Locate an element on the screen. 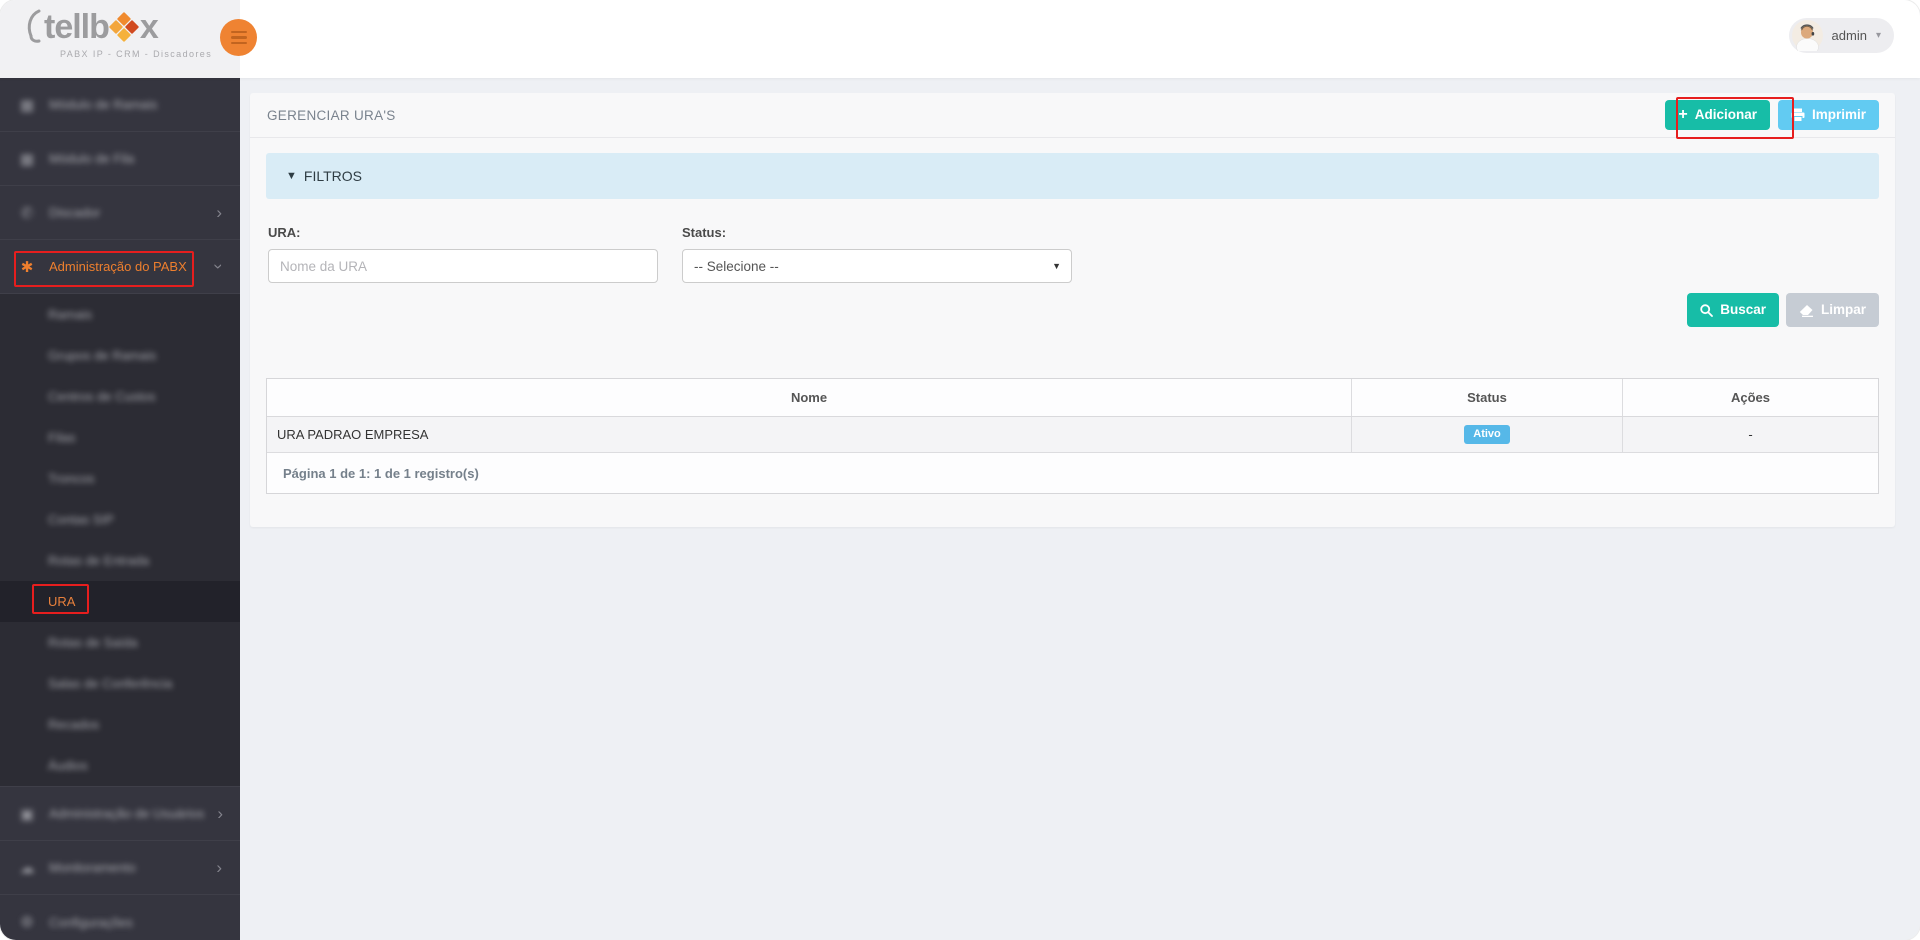  sidebar-item-label: Administração de Usuários is located at coordinates (127, 813).